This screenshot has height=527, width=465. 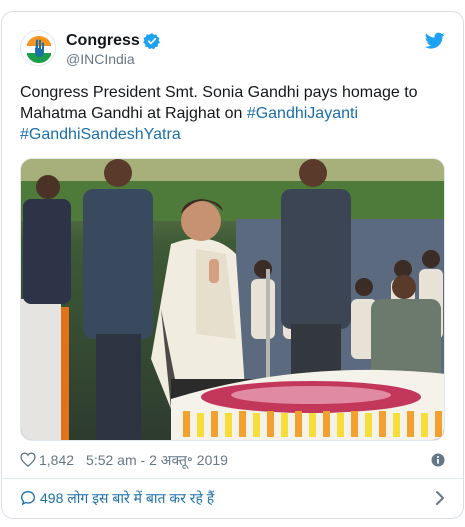 I want to click on avatar, so click(x=38, y=48).